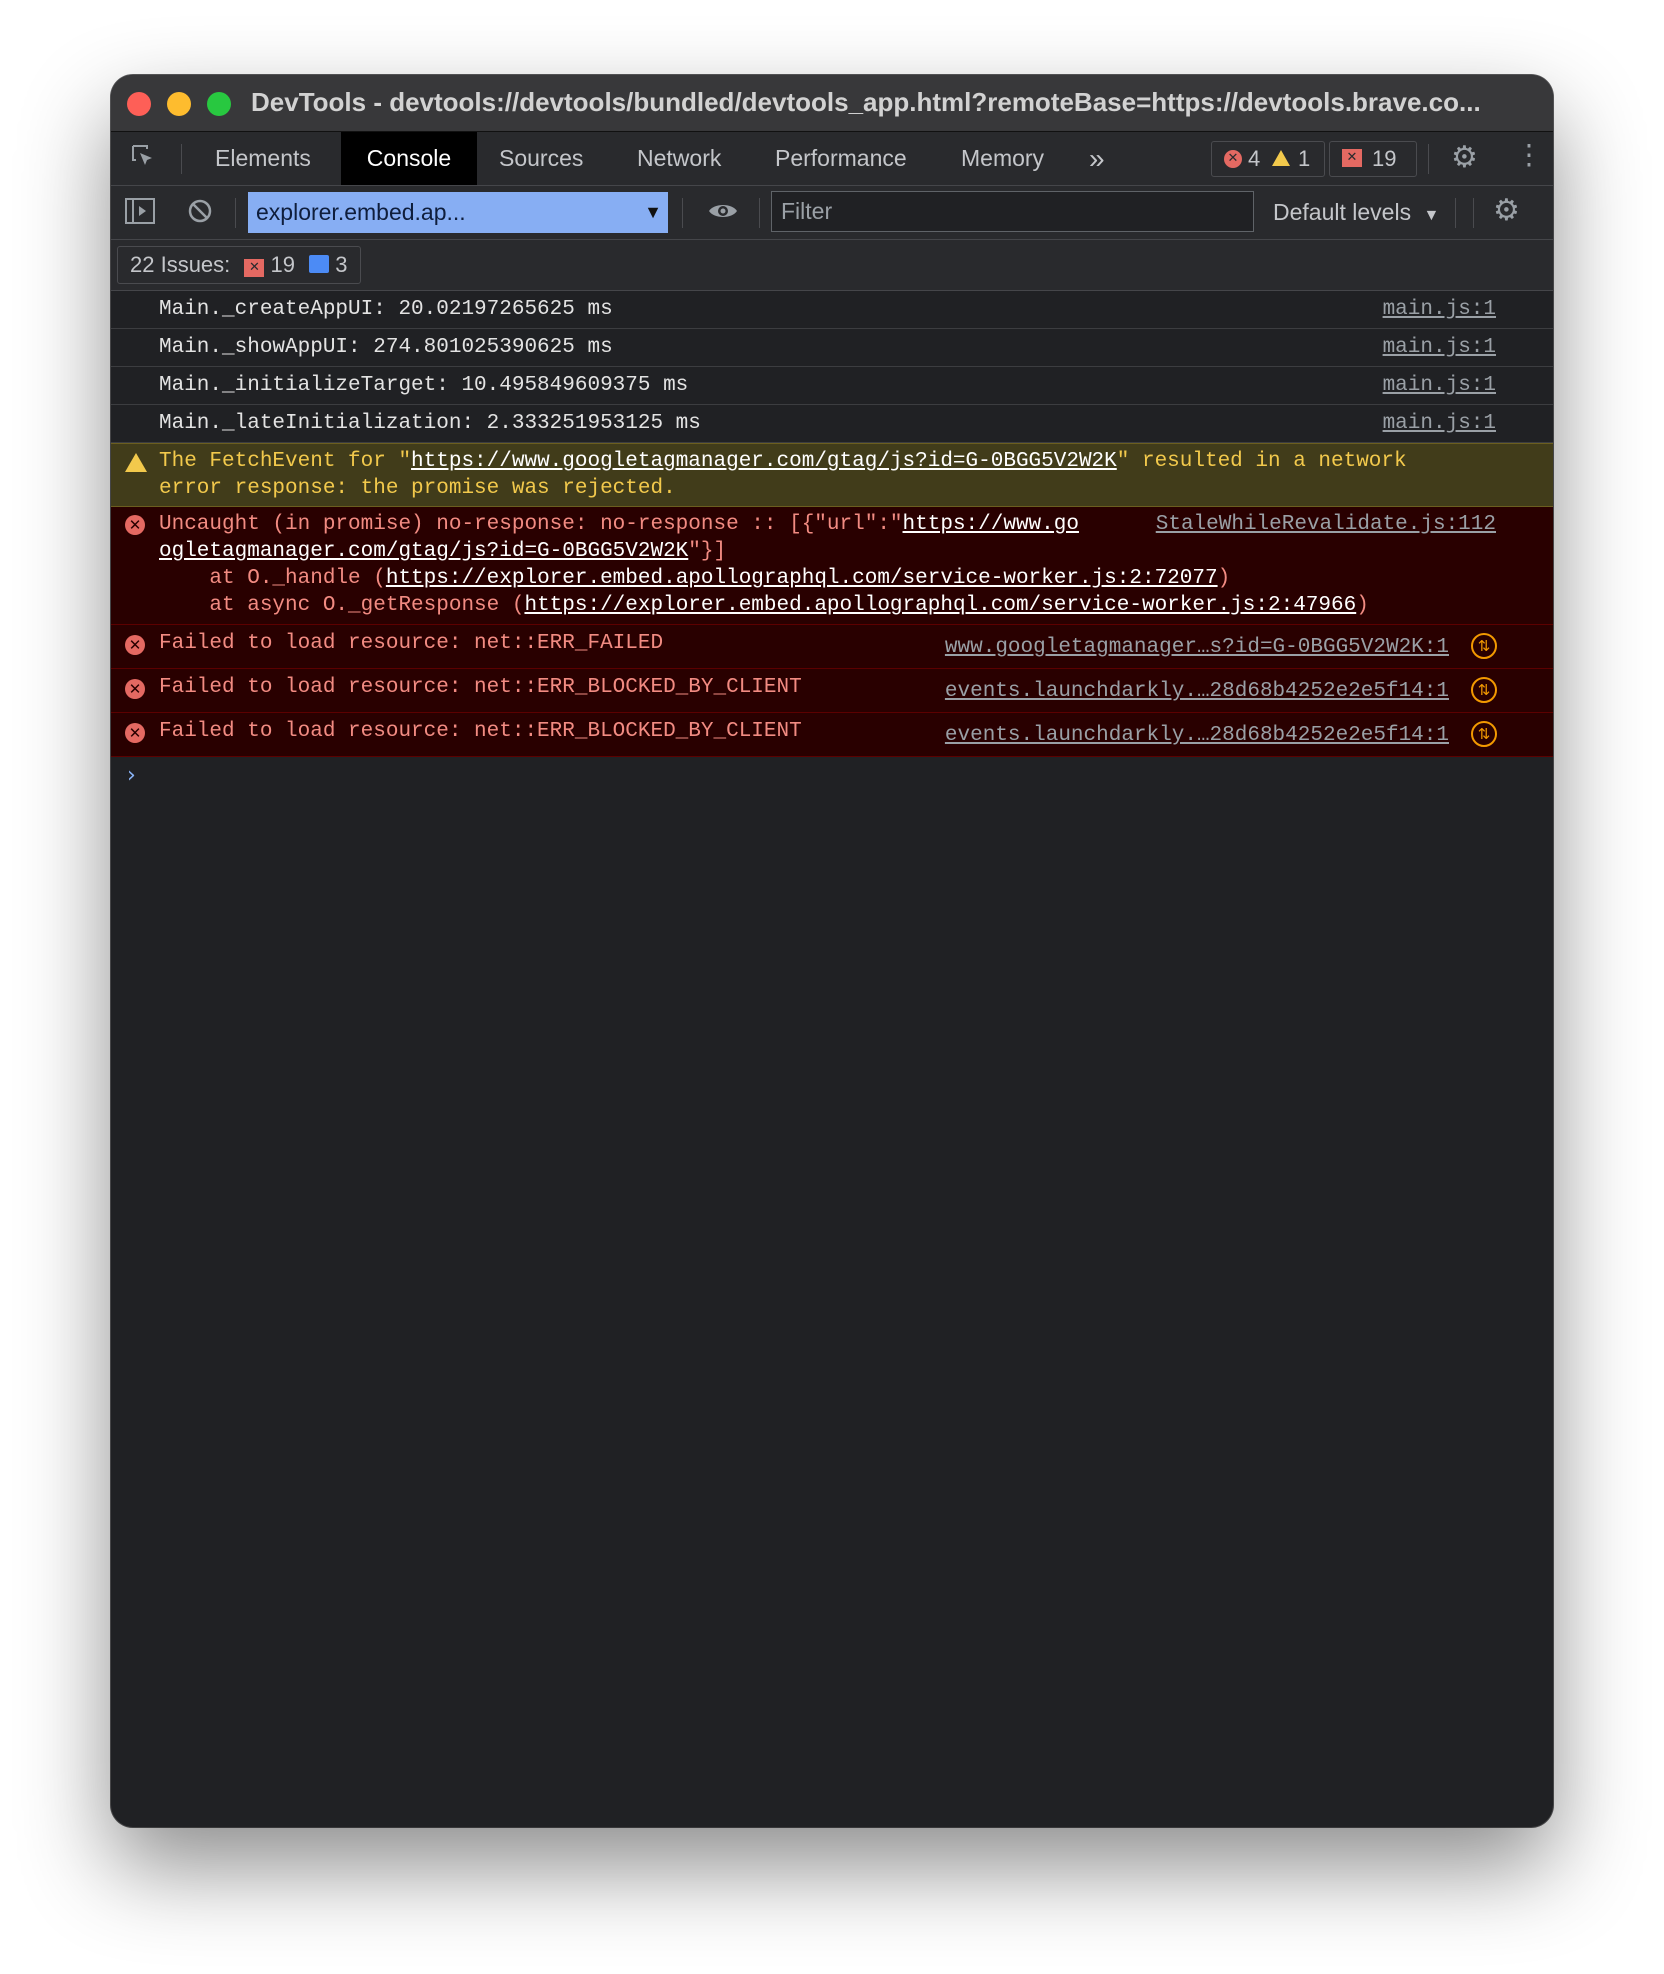  I want to click on issues-info-icon, so click(319, 264).